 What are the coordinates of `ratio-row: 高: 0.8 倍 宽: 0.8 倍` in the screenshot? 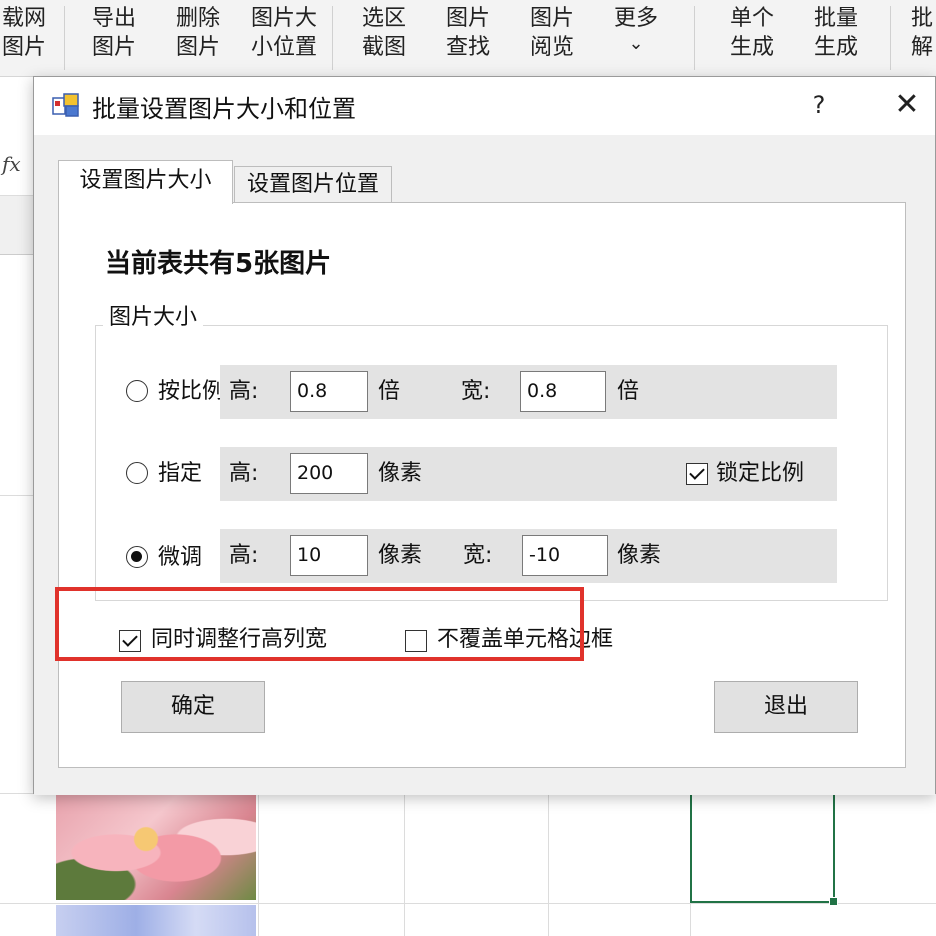 It's located at (528, 392).